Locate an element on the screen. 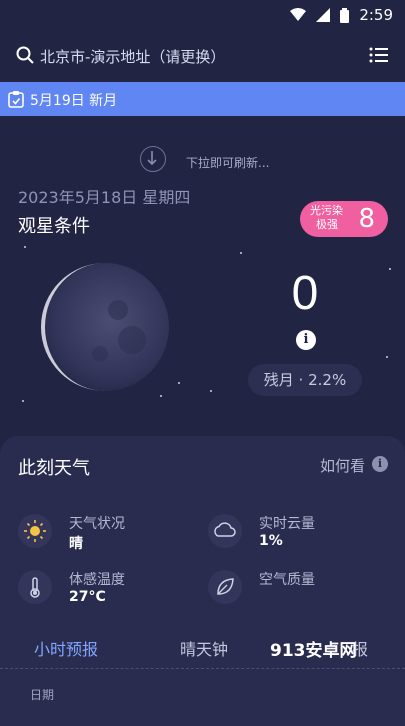 This screenshot has width=405, height=726. moon-phase-pill: 残月 · 2.2% is located at coordinates (305, 380).